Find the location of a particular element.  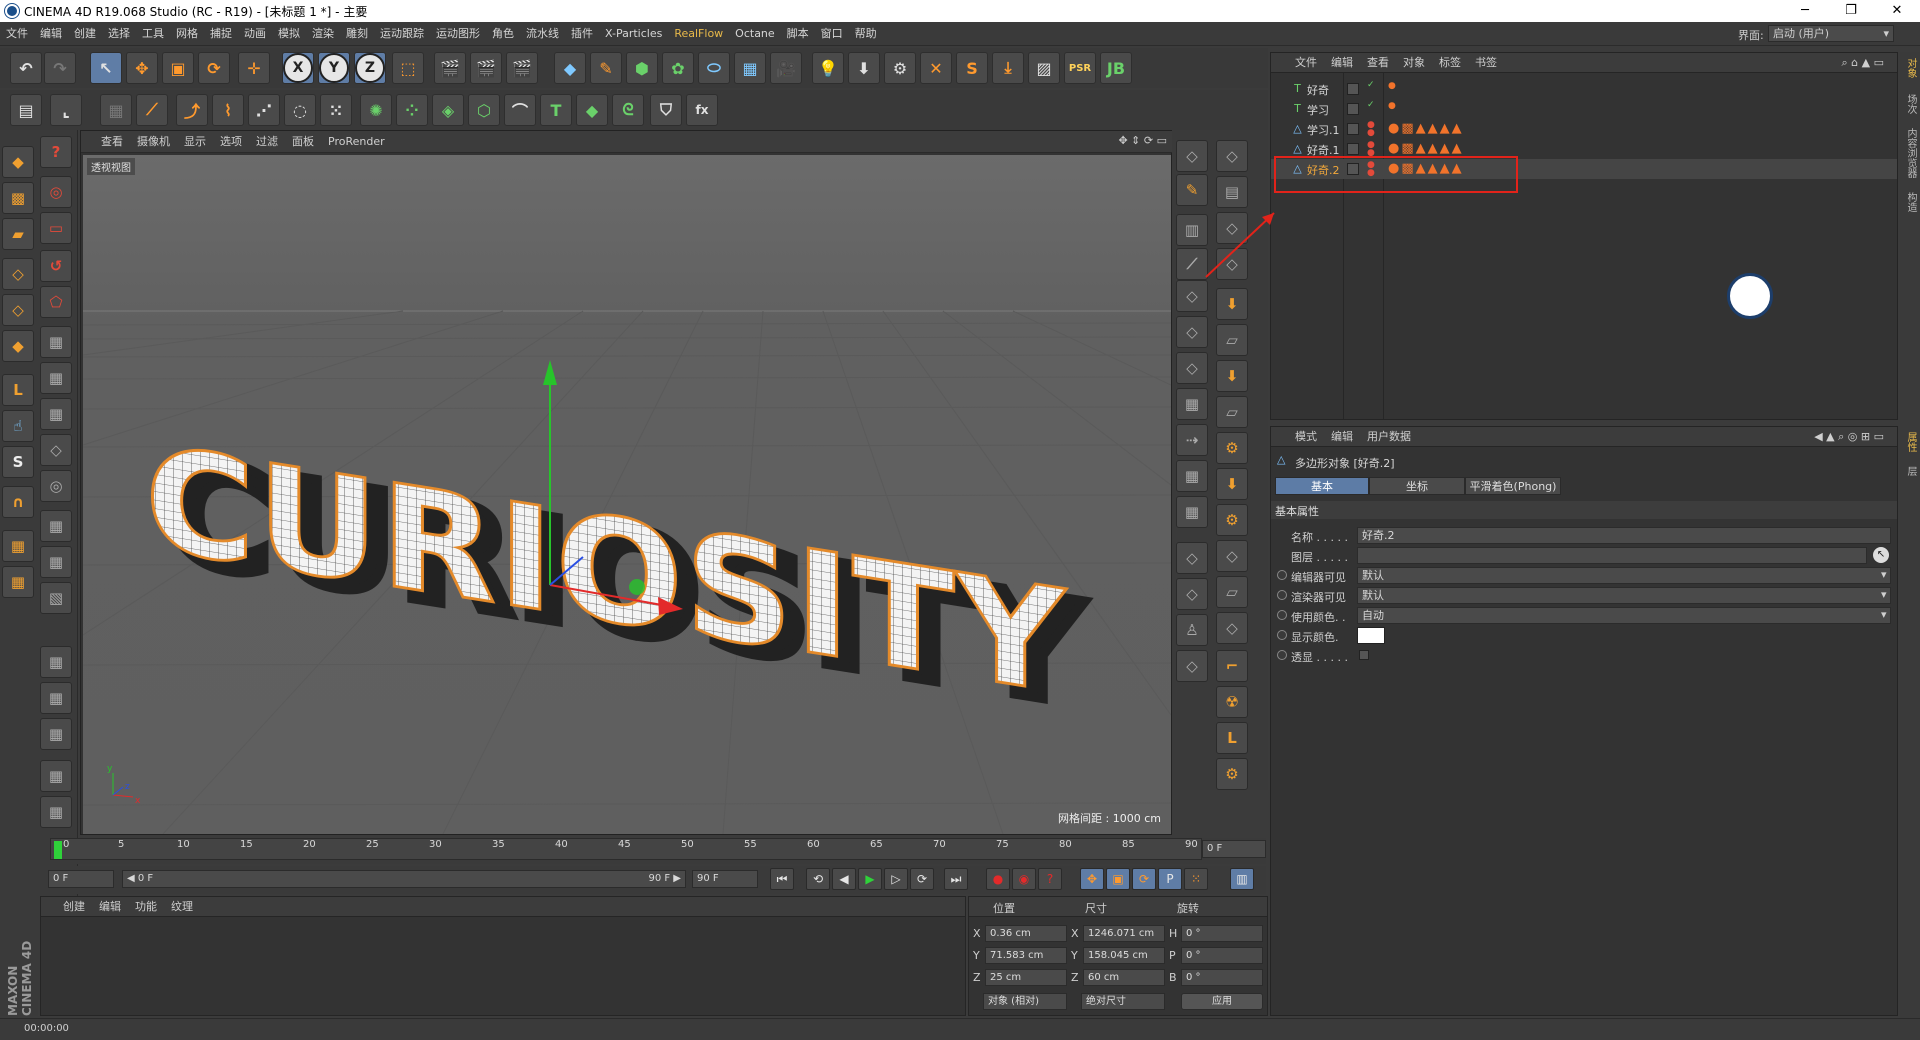

mo-text-button: T is located at coordinates (556, 110).